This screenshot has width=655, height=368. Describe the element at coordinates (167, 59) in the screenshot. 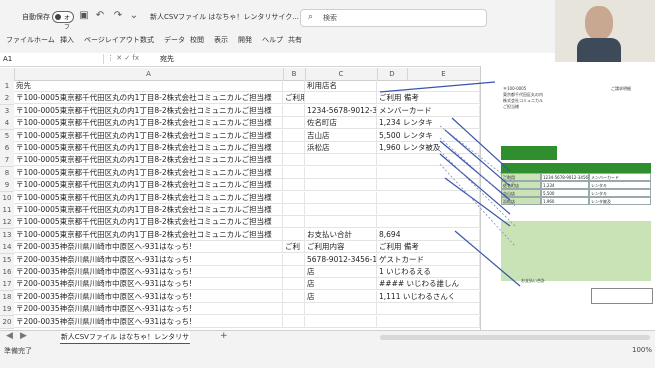

I see `formula-input: 宛先` at that location.